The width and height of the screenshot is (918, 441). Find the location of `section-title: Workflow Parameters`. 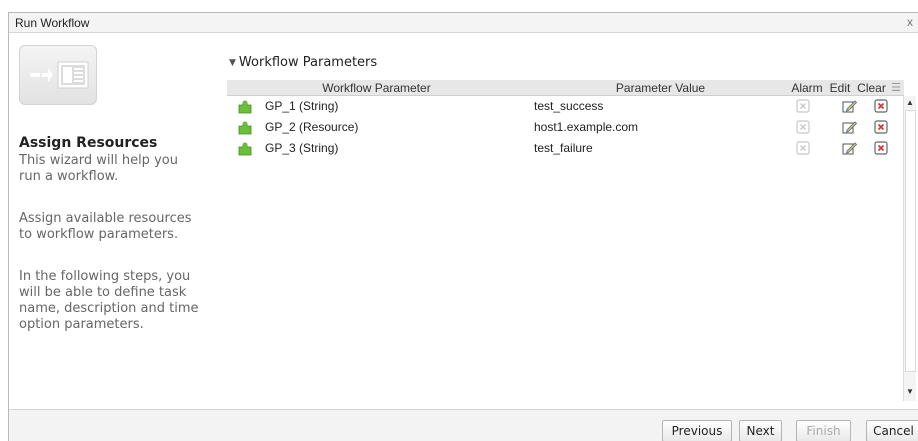

section-title: Workflow Parameters is located at coordinates (308, 62).